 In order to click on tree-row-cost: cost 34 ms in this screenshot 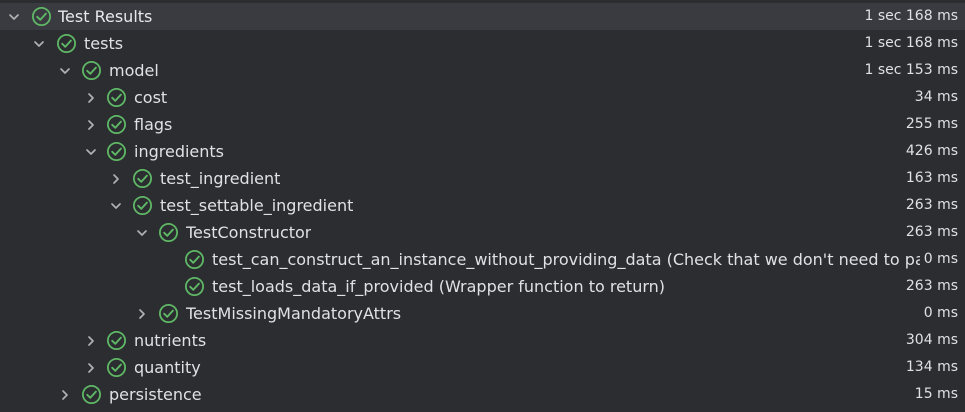, I will do `click(482, 97)`.